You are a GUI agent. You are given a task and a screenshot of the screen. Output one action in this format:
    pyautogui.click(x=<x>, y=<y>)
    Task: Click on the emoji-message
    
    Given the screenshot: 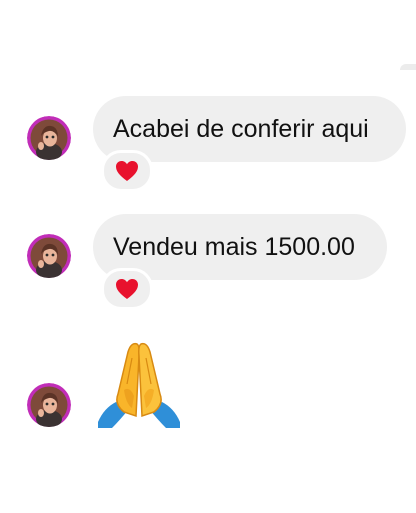 What is the action you would take?
    pyautogui.click(x=139, y=384)
    